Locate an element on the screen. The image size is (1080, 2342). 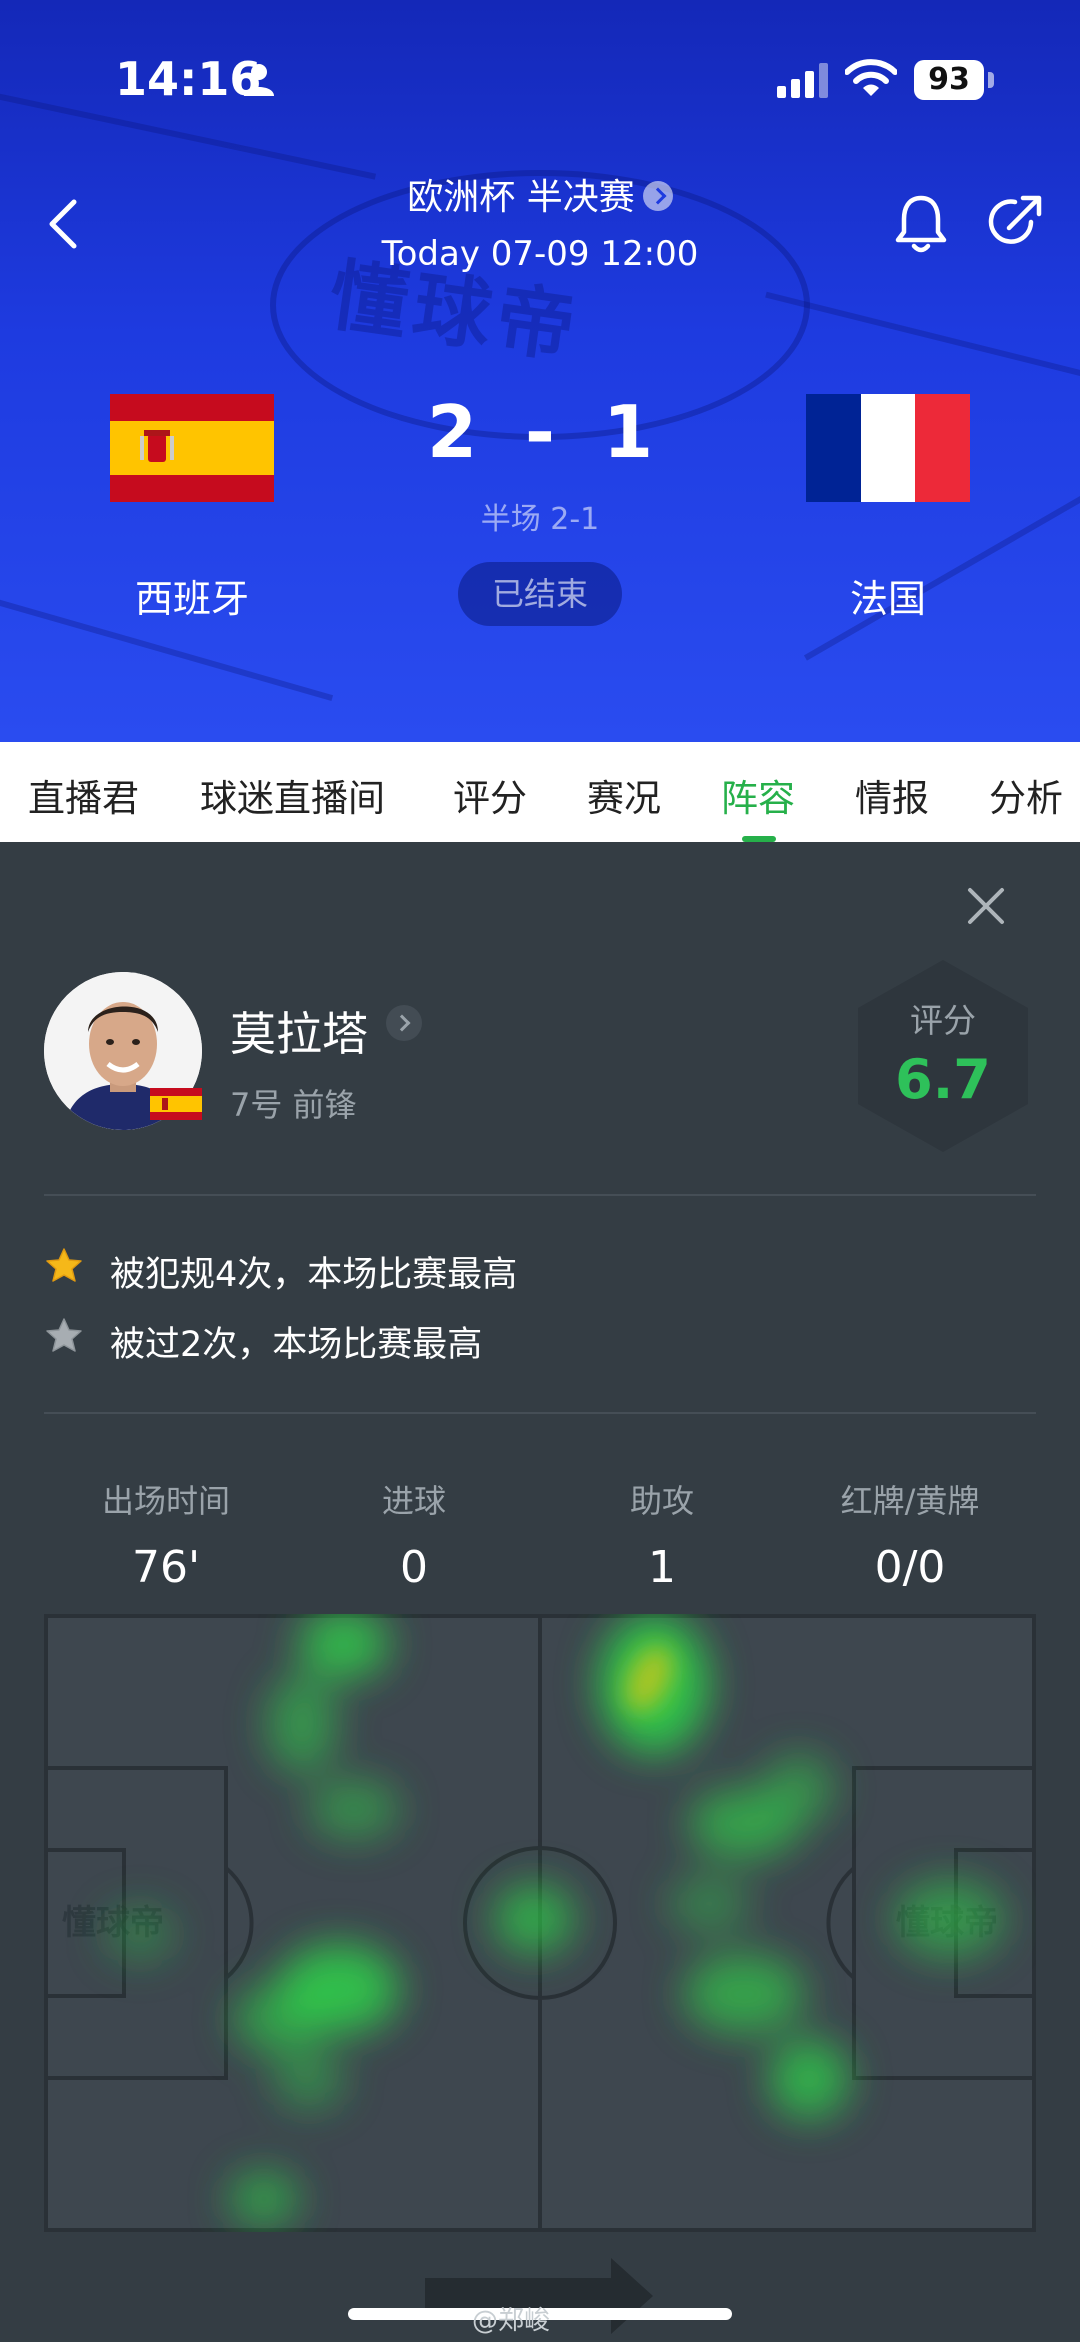
scoreline: 2-1 is located at coordinates (540, 432).